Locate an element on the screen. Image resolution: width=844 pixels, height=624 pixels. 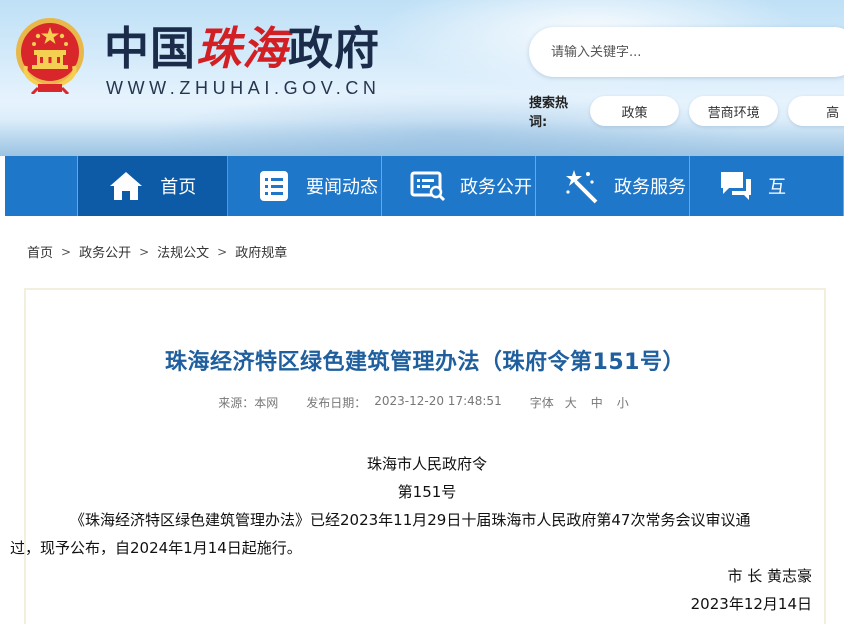
site-title-part: 政府 is located at coordinates (334, 48).